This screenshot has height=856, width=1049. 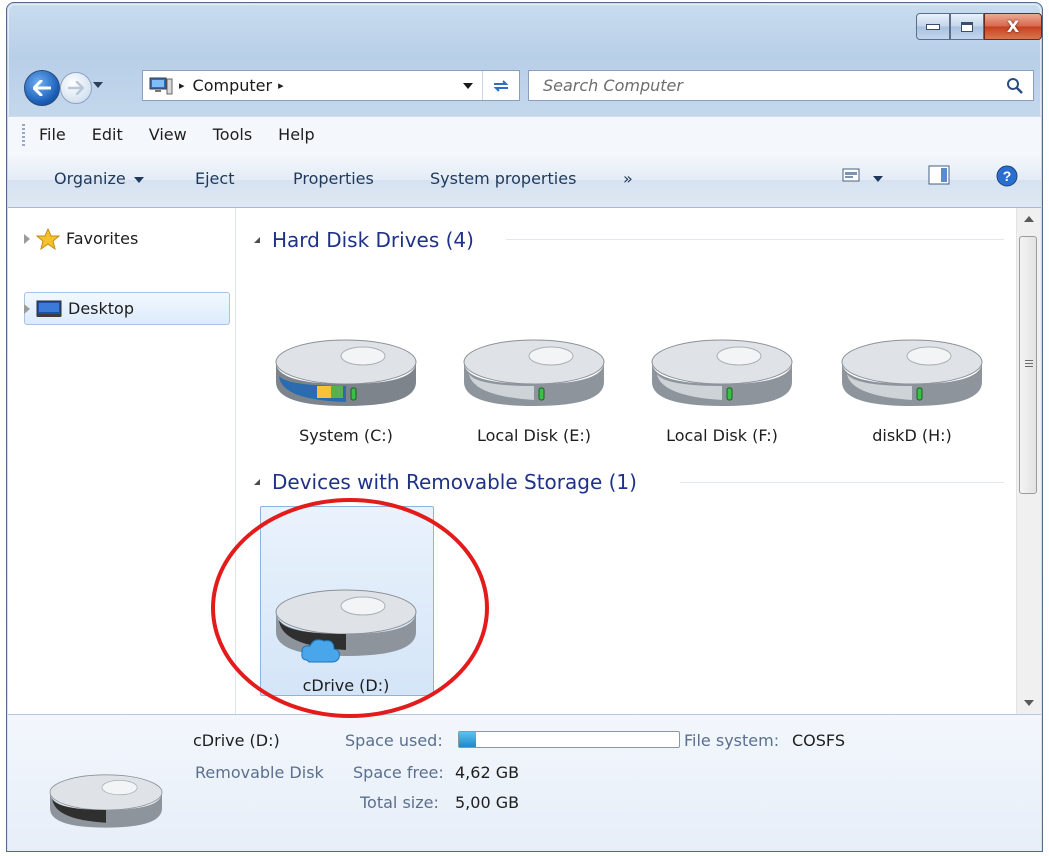 What do you see at coordinates (168, 134) in the screenshot?
I see `menu-view: View` at bounding box center [168, 134].